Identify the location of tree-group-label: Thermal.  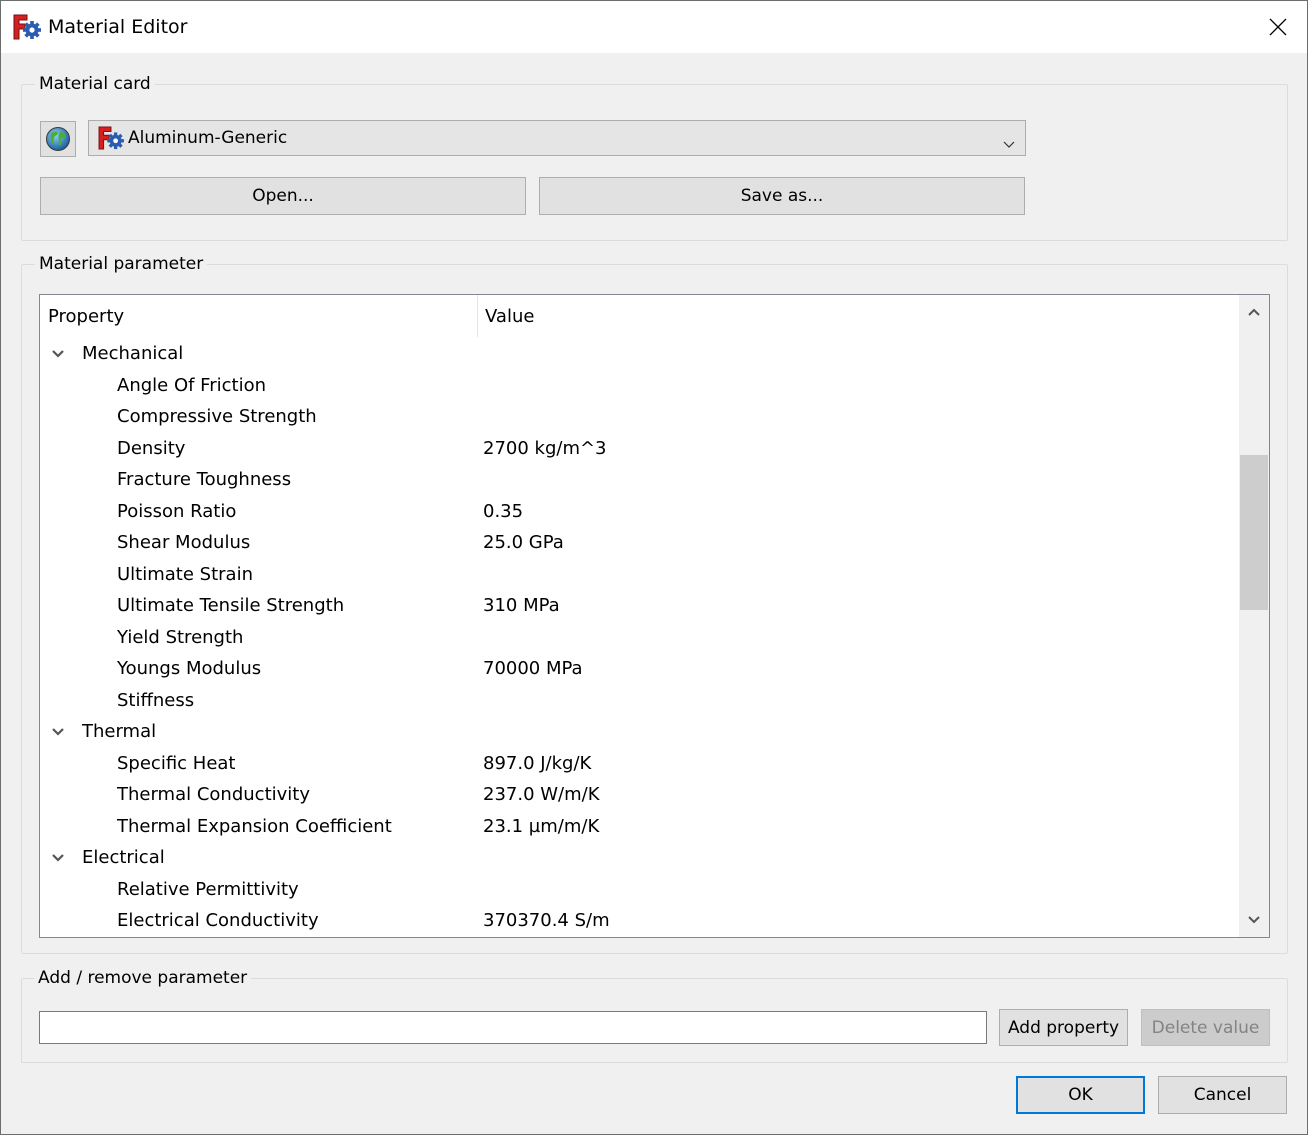
(119, 732).